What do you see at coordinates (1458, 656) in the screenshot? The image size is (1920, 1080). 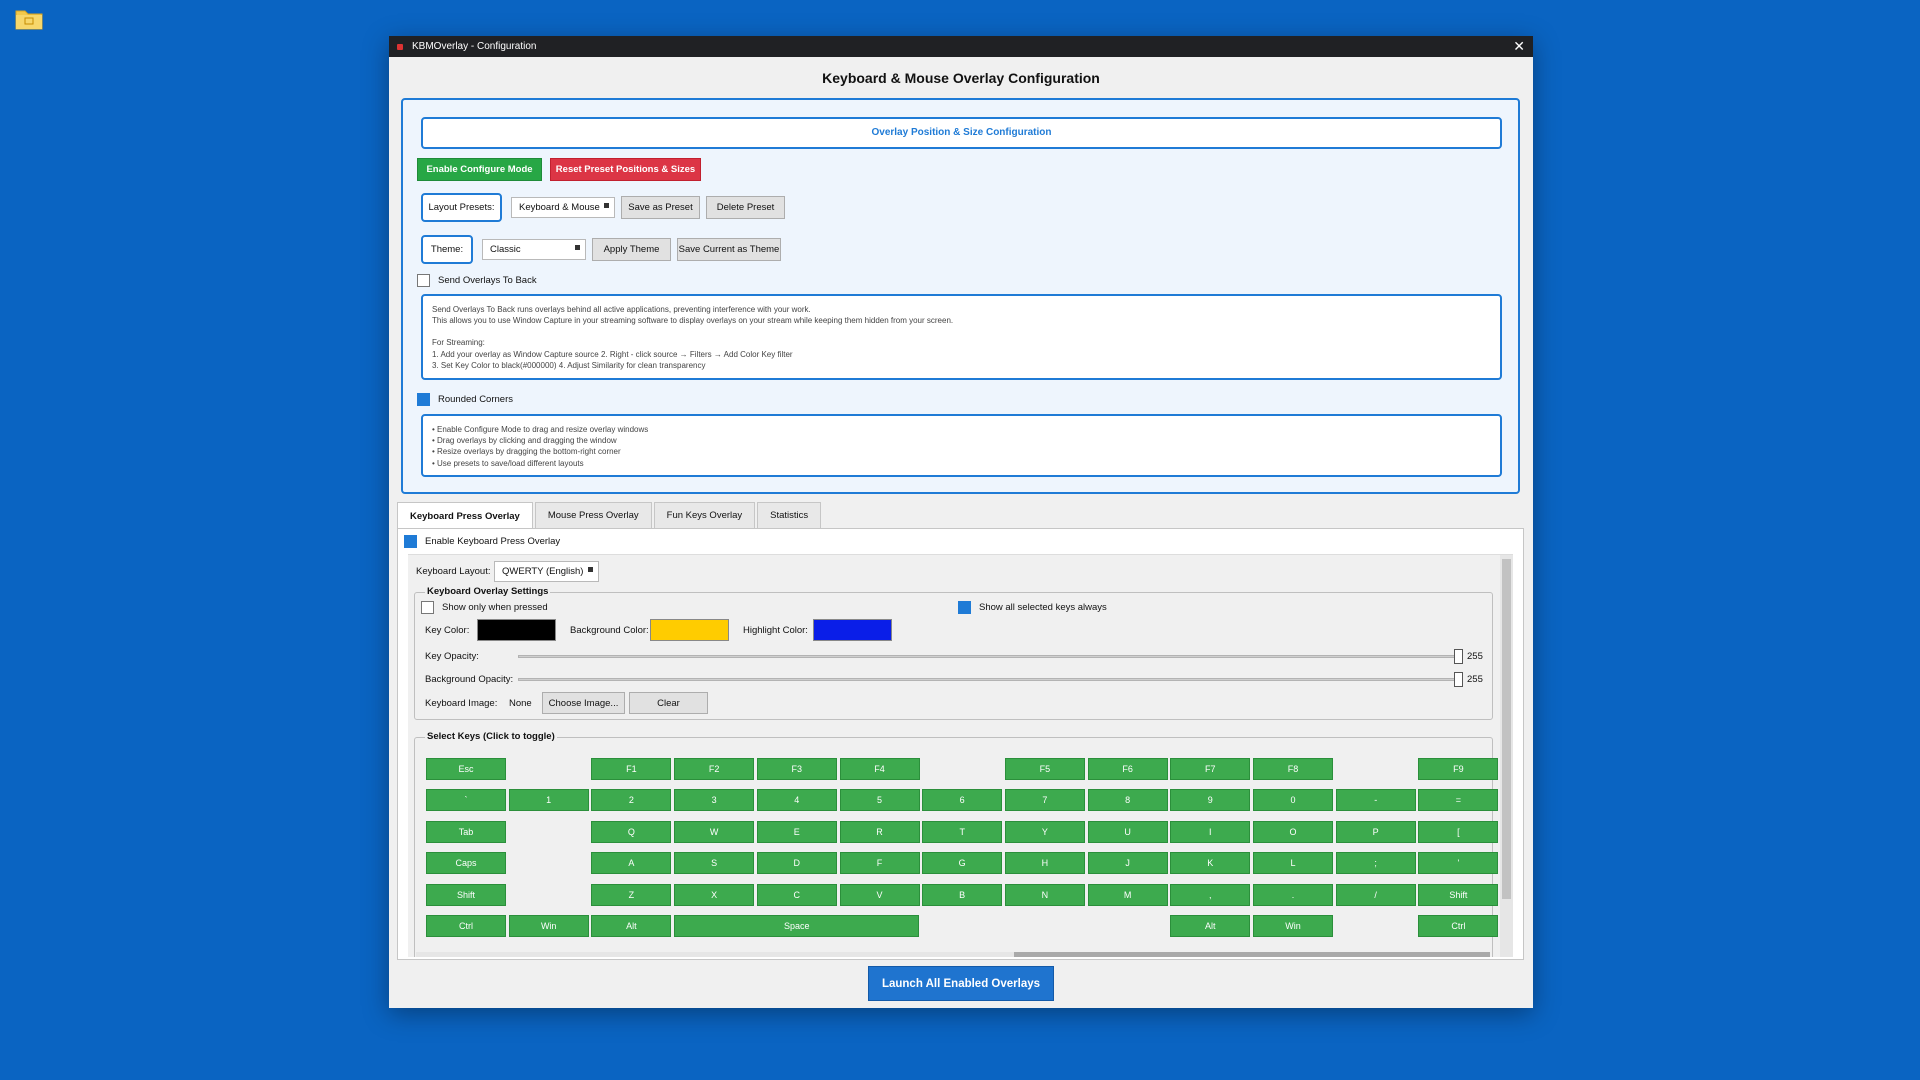 I see `key-opacity-slider-thumb` at bounding box center [1458, 656].